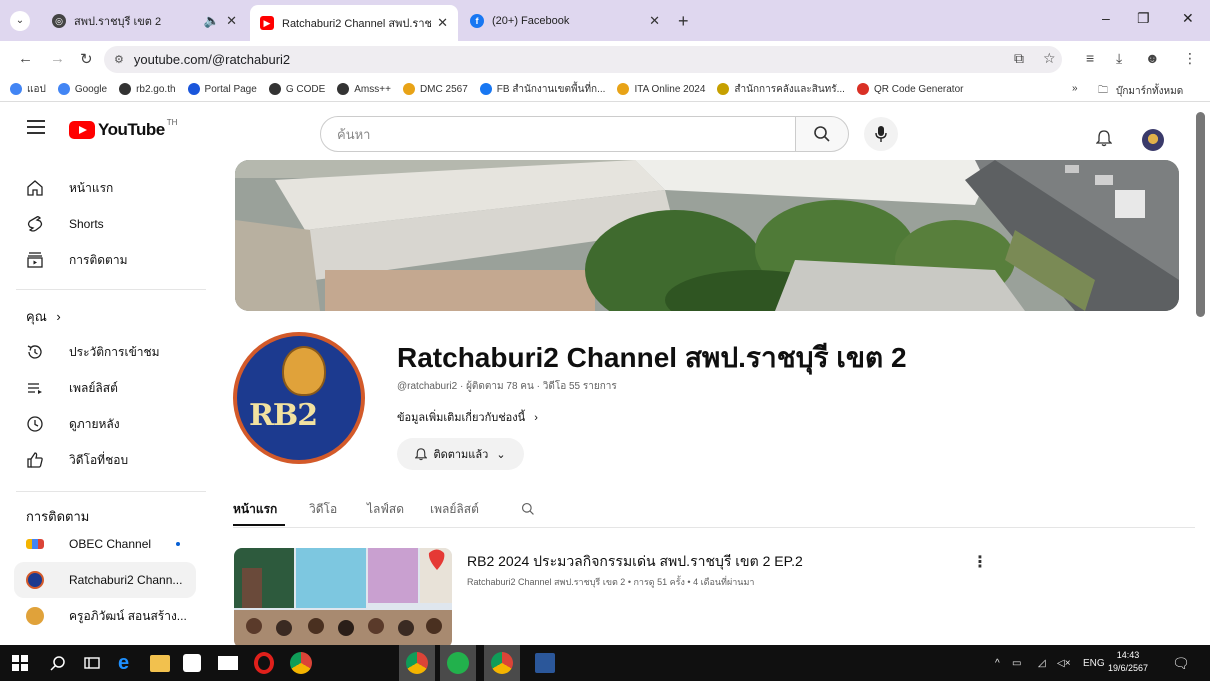 This screenshot has width=1210, height=681. Describe the element at coordinates (57, 58) in the screenshot. I see `forward-arrow-icon: →` at that location.